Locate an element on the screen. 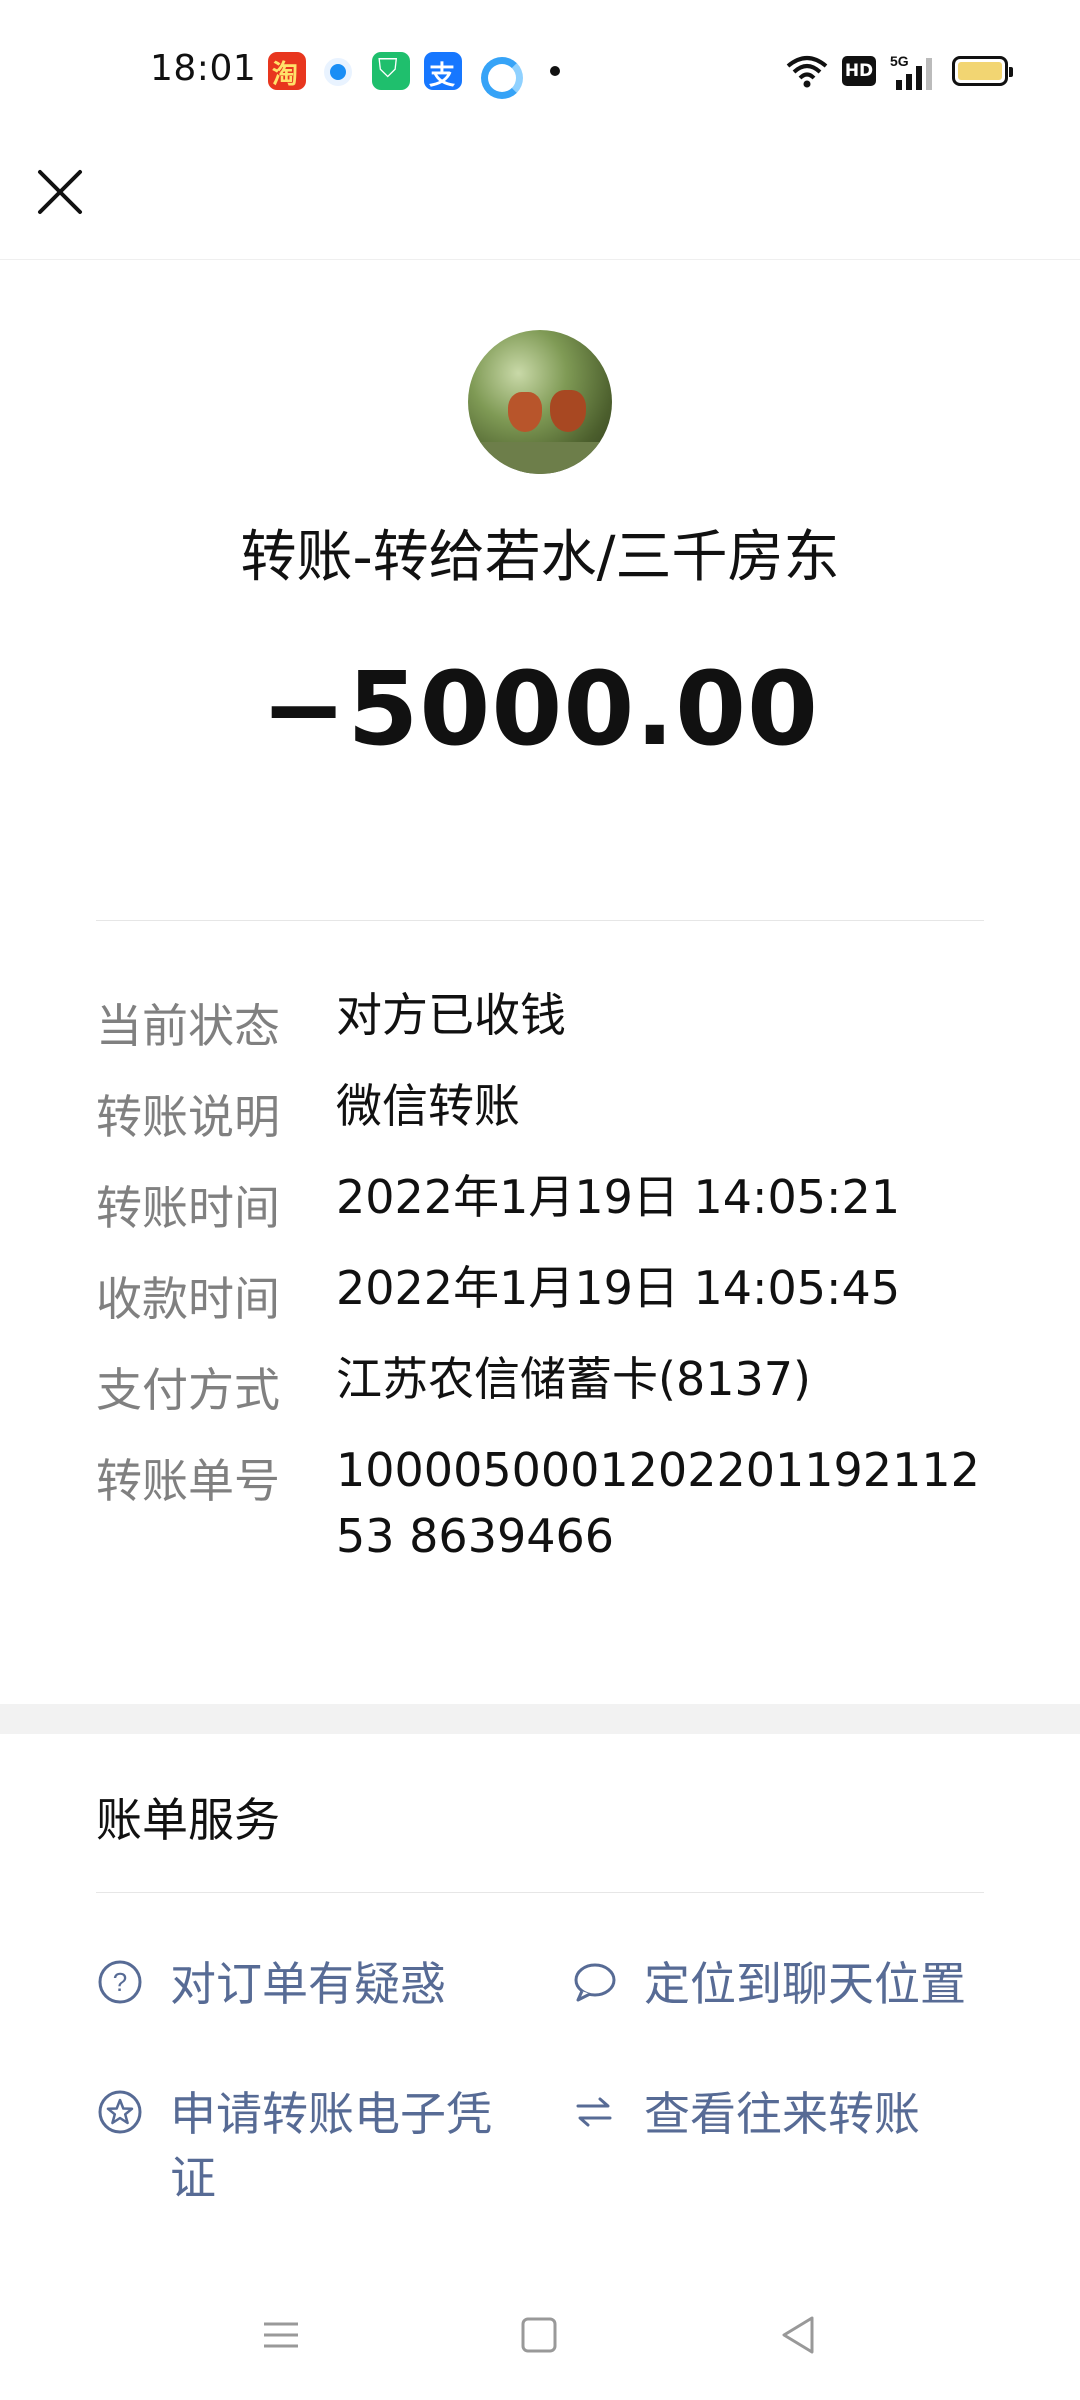 The width and height of the screenshot is (1080, 2400). transfer-title: 转账-转给若水/三千房东 is located at coordinates (540, 557).